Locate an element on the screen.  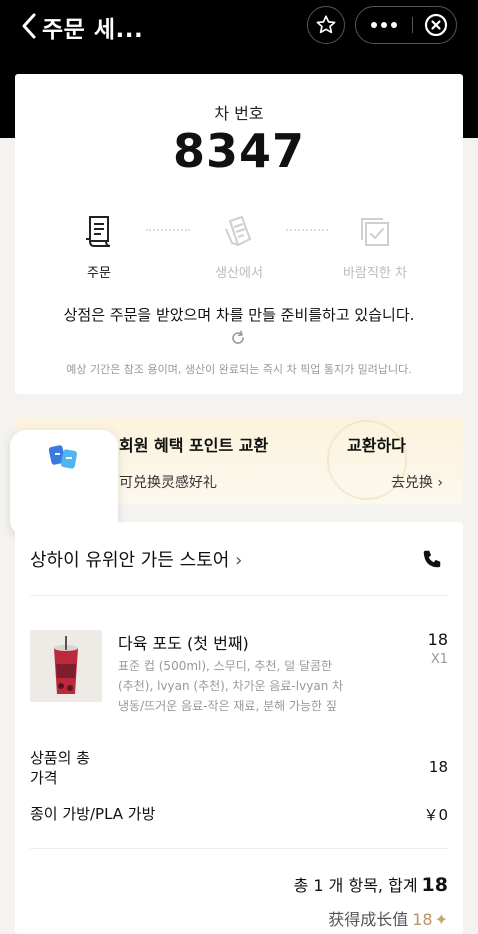
product-name: 다육 포도 (첫 번째) is located at coordinates (183, 643).